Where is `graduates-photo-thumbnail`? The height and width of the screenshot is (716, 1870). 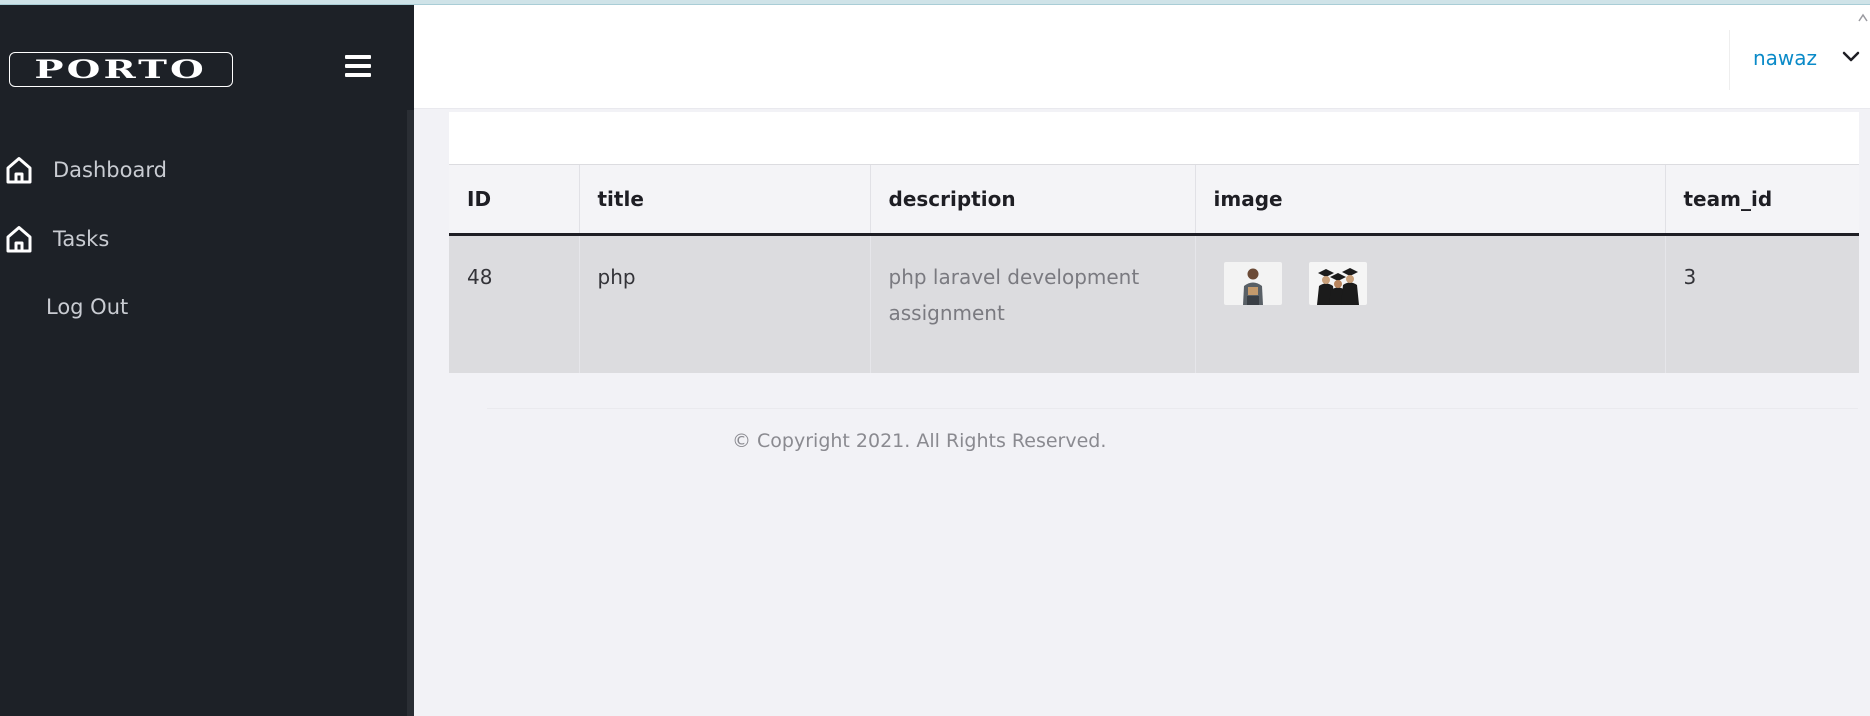 graduates-photo-thumbnail is located at coordinates (1337, 283).